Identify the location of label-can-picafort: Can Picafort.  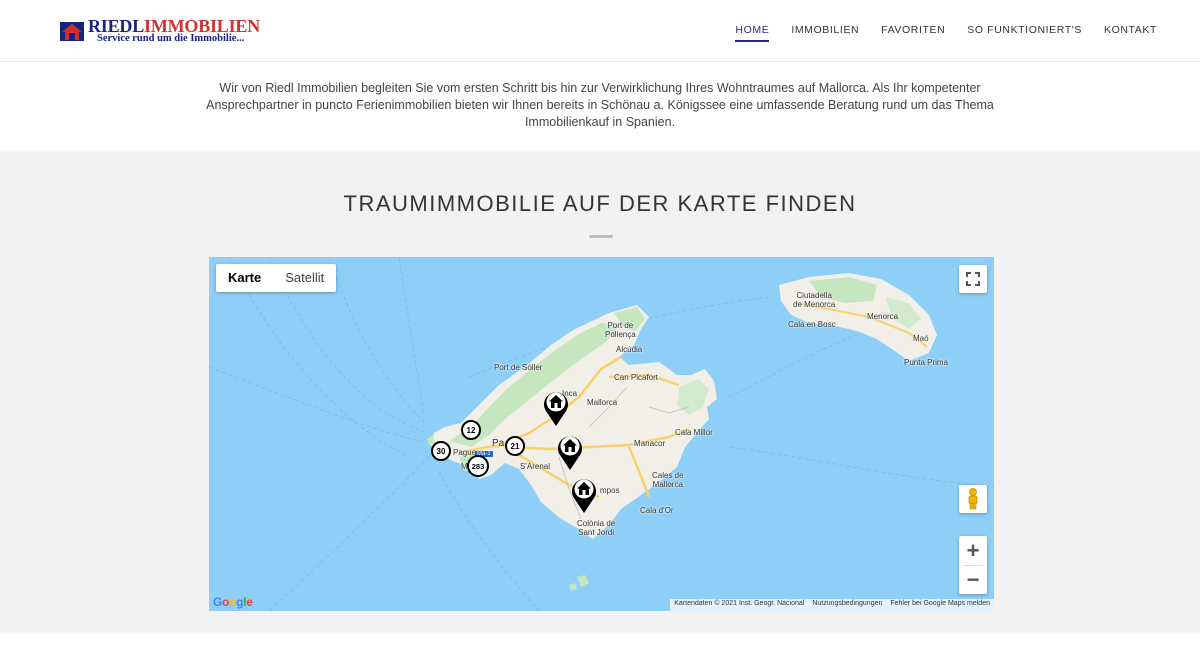
(636, 377).